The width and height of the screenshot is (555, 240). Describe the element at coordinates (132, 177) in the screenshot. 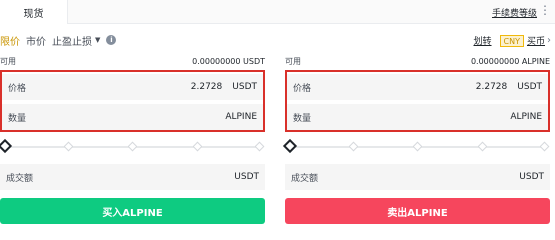

I see `buy-total-input: 成交额 USDT` at that location.